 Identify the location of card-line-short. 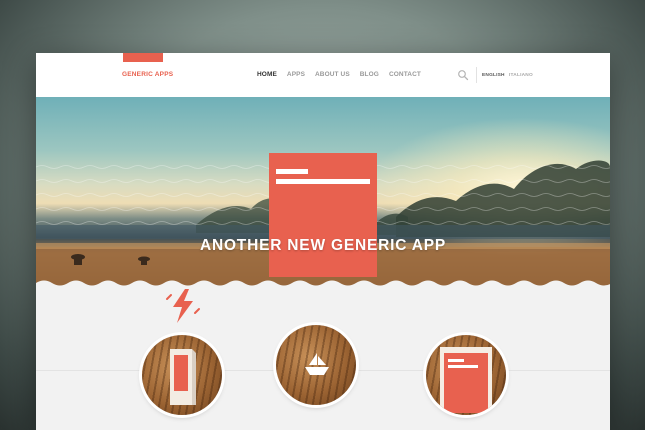
(292, 171).